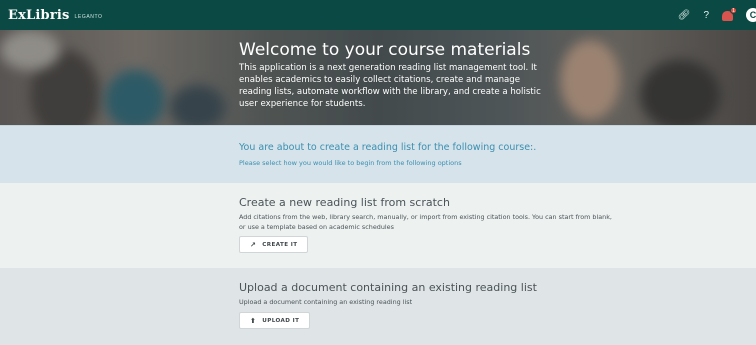  What do you see at coordinates (385, 50) in the screenshot?
I see `hero-title: Welcome to your course materials` at bounding box center [385, 50].